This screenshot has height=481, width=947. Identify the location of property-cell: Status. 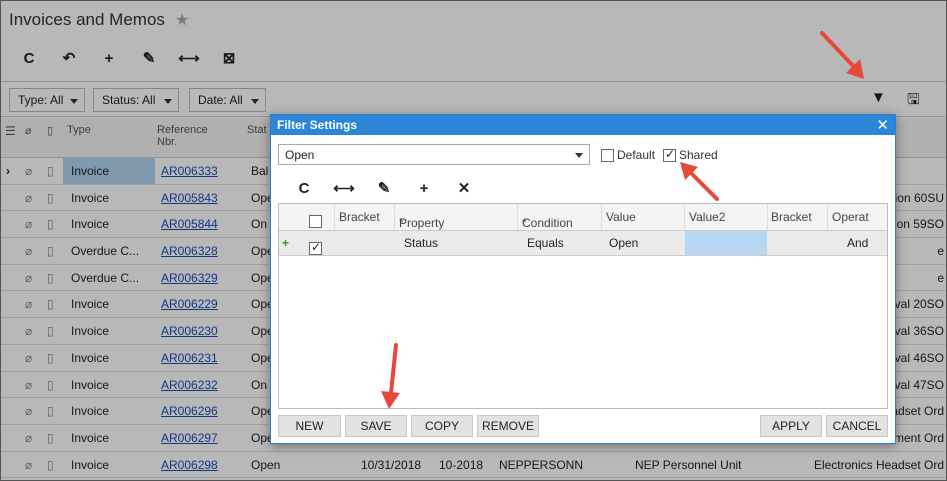
(421, 243).